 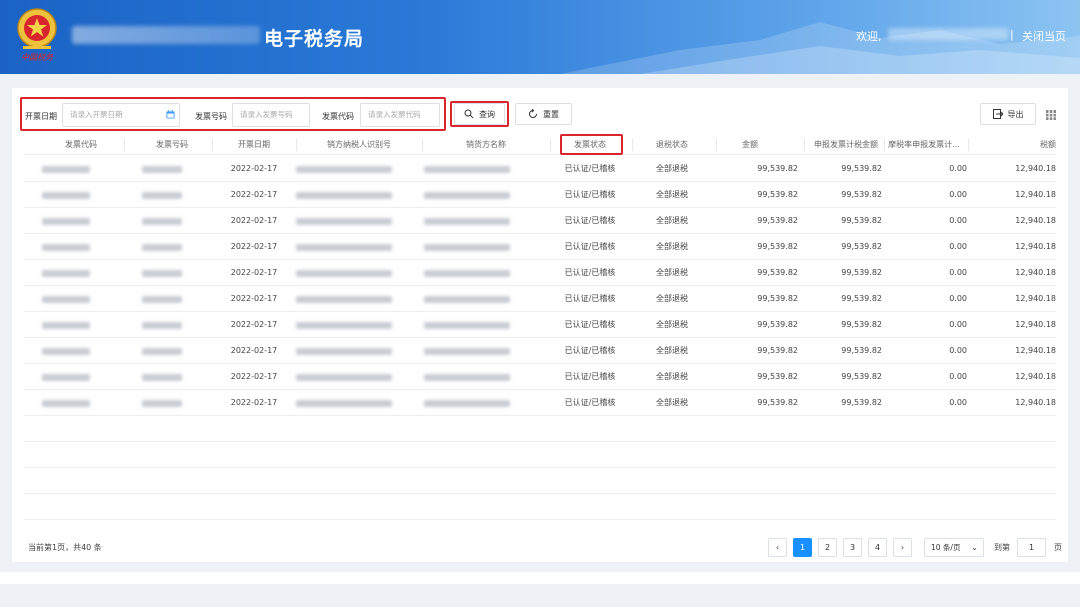 I want to click on number-input: 请录入发票号码, so click(x=271, y=115).